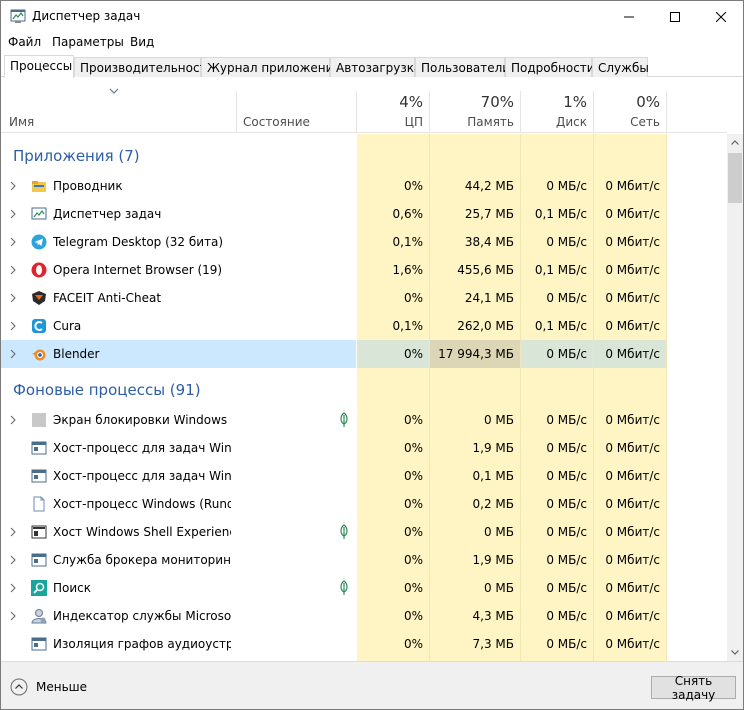 Image resolution: width=744 pixels, height=710 pixels. What do you see at coordinates (114, 91) in the screenshot?
I see `sort-chevron-down-icon` at bounding box center [114, 91].